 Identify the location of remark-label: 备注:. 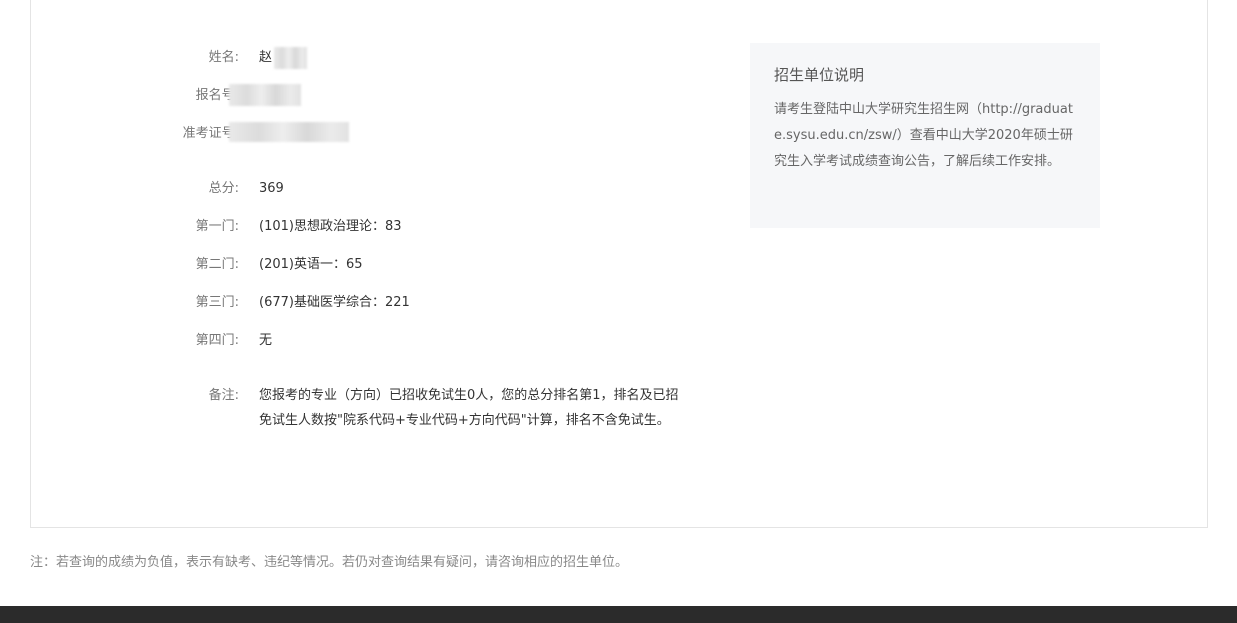
(223, 395).